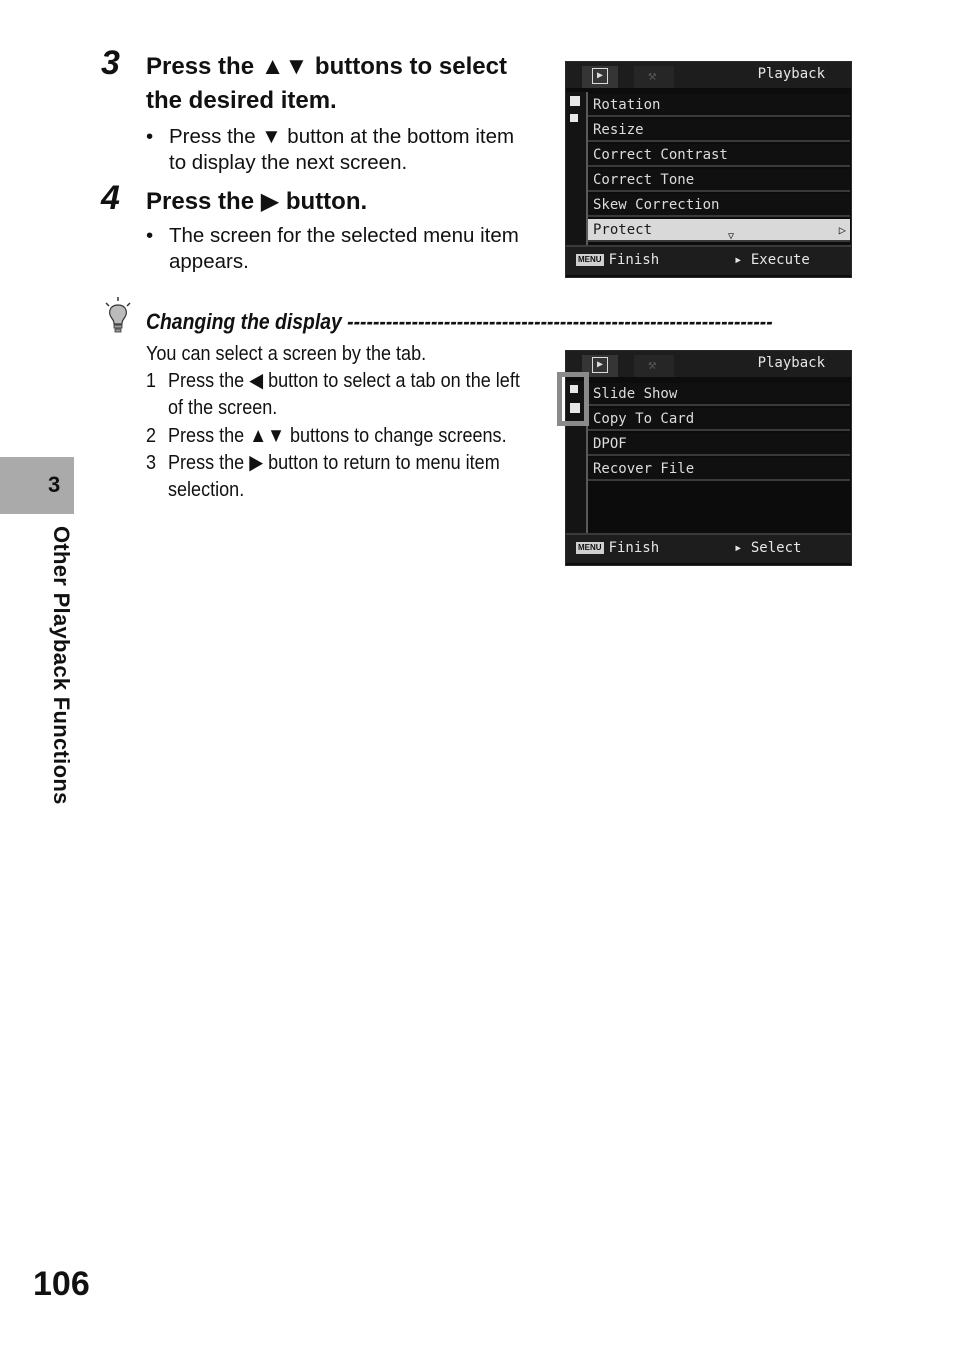  What do you see at coordinates (768, 548) in the screenshot?
I see `select-label: ▸ Select` at bounding box center [768, 548].